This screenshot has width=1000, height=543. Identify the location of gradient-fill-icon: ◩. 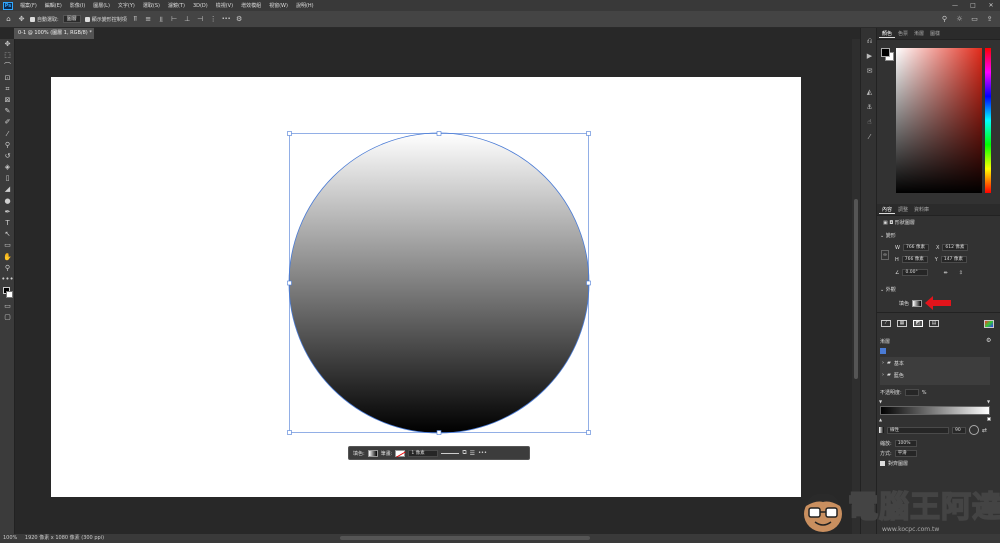
(918, 323).